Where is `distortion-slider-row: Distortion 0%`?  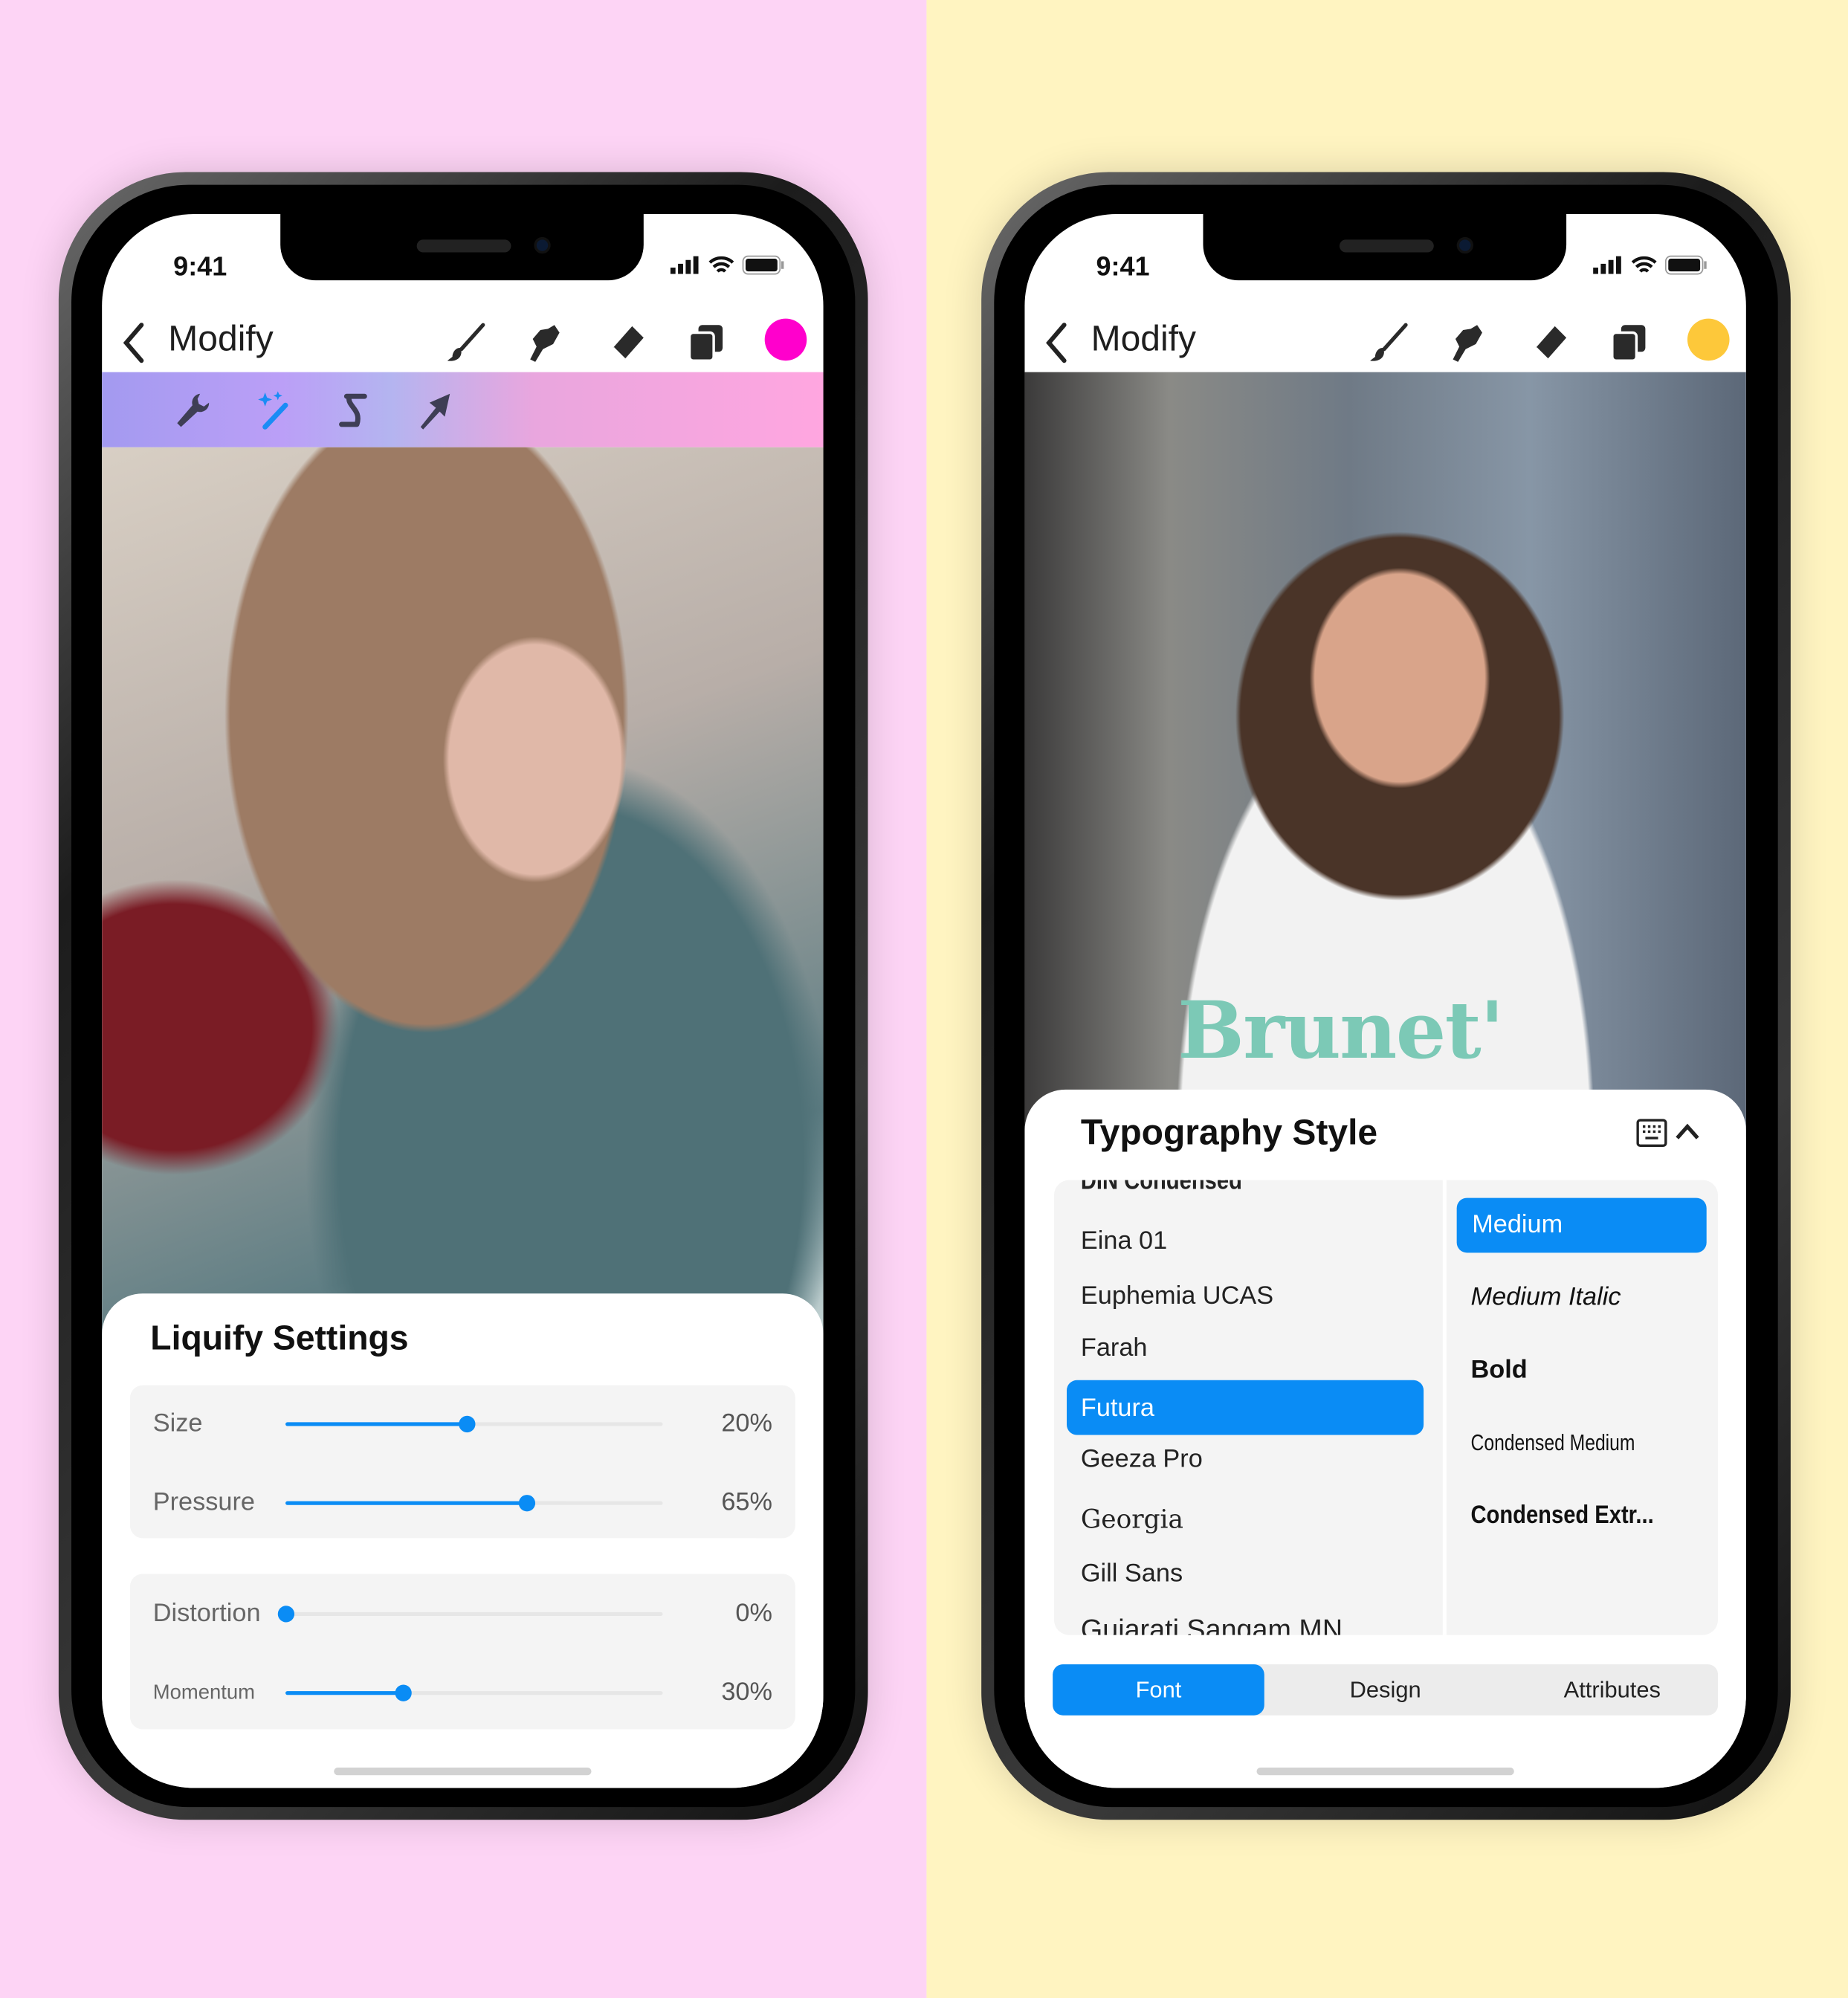
distortion-slider-row: Distortion 0% is located at coordinates (463, 1613).